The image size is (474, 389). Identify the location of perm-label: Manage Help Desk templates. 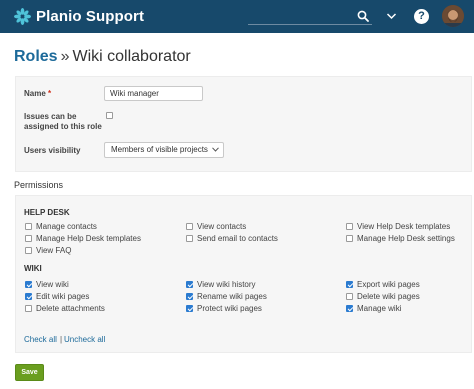
(88, 238).